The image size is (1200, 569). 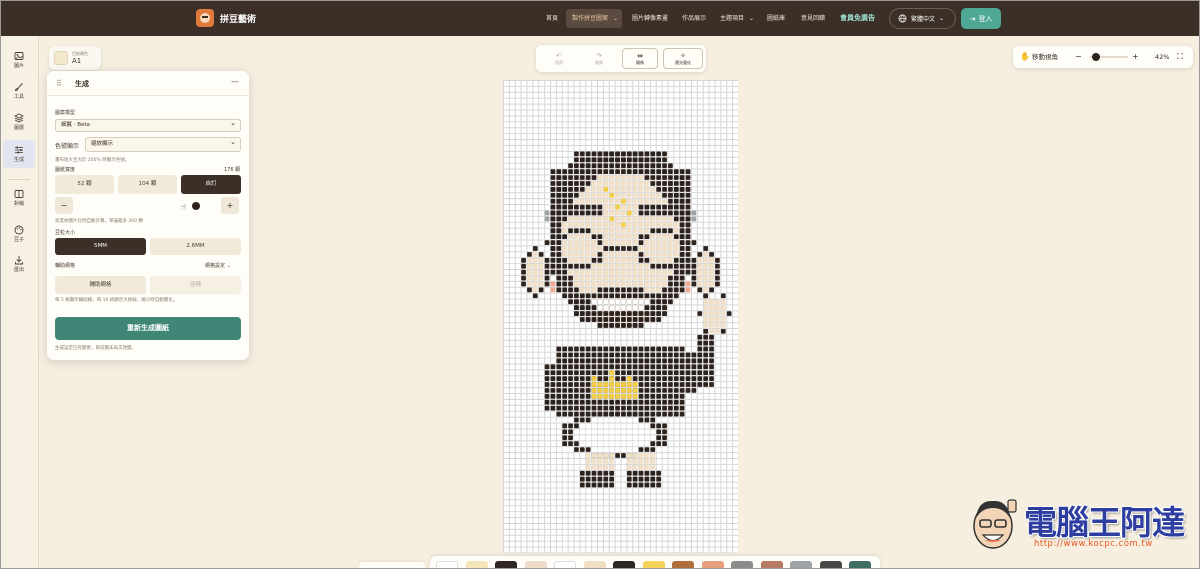 I want to click on coordinates-button: 座標, so click(x=195, y=285).